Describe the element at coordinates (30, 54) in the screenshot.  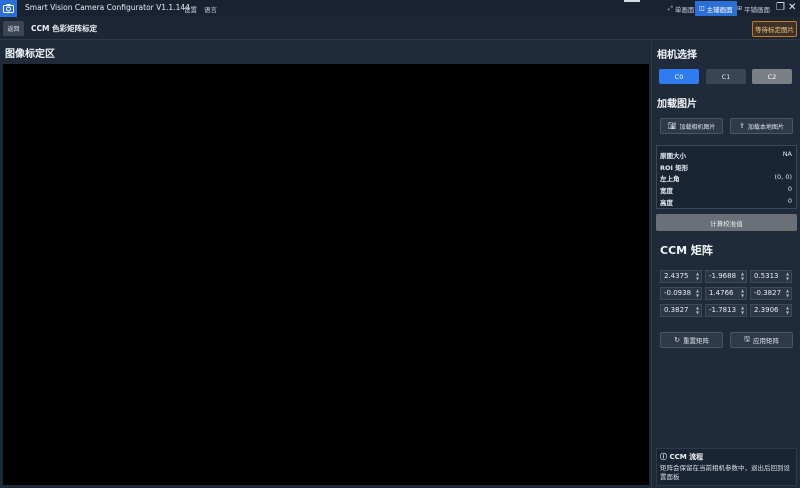
I see `image-area-title: 图像标定区` at that location.